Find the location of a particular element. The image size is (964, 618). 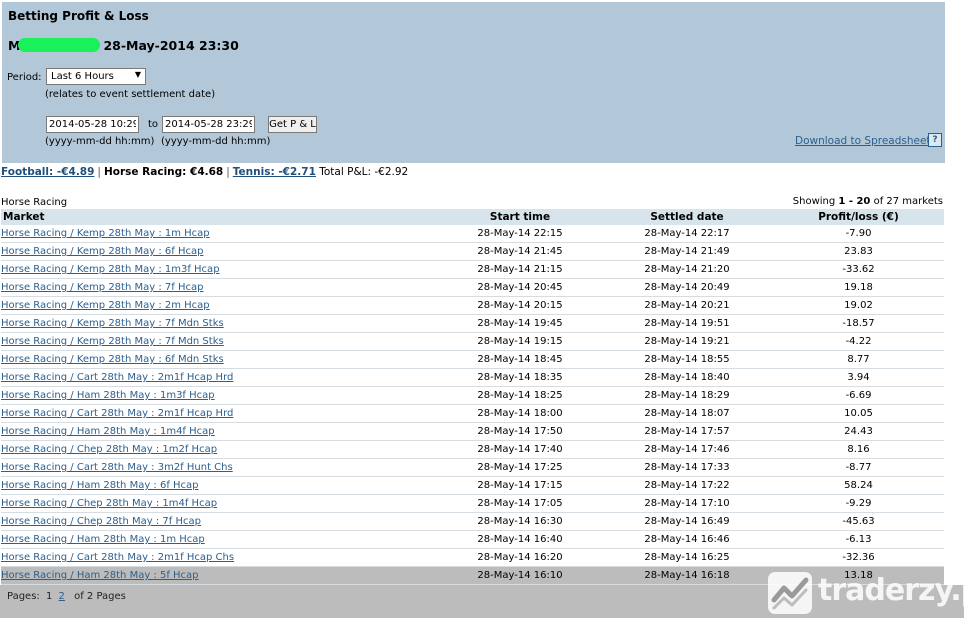

market-link: Horse Racing / Chep 28th May : 1m4f Hcap is located at coordinates (109, 503).